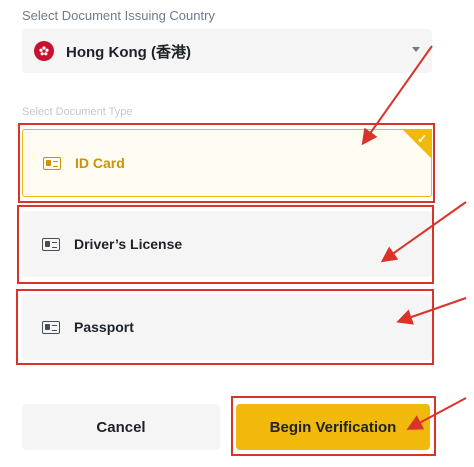 Image resolution: width=474 pixels, height=467 pixels. I want to click on document-type-label: Select Document Type, so click(77, 112).